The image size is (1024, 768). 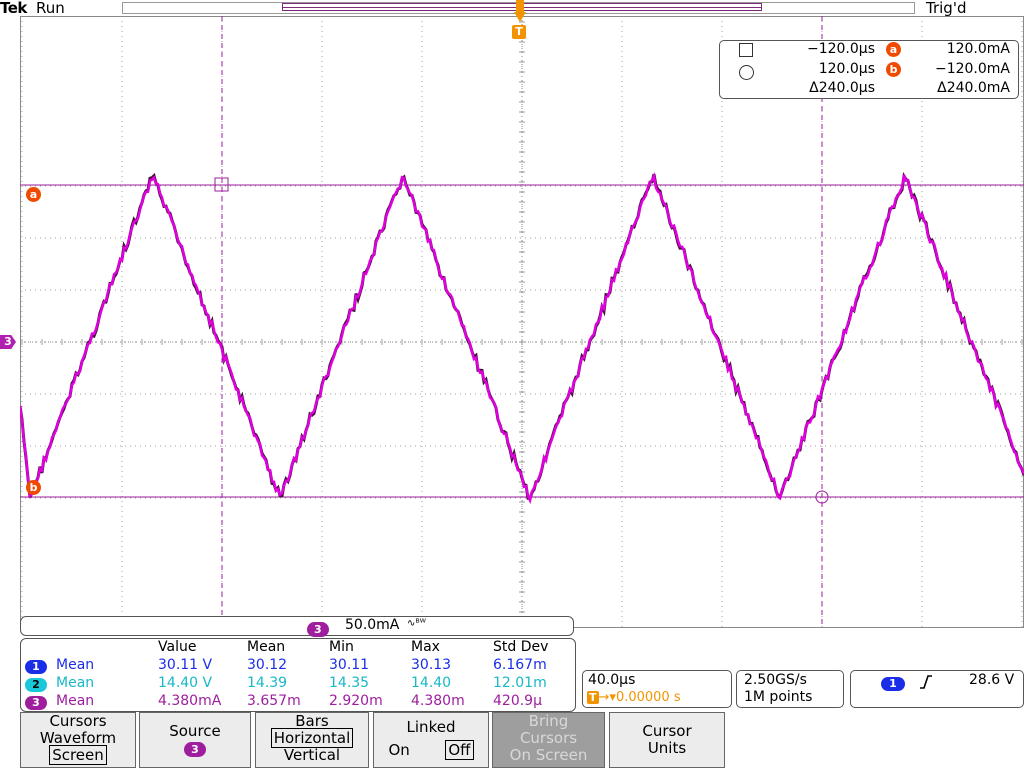 What do you see at coordinates (778, 697) in the screenshot?
I see `record-length: 1M points` at bounding box center [778, 697].